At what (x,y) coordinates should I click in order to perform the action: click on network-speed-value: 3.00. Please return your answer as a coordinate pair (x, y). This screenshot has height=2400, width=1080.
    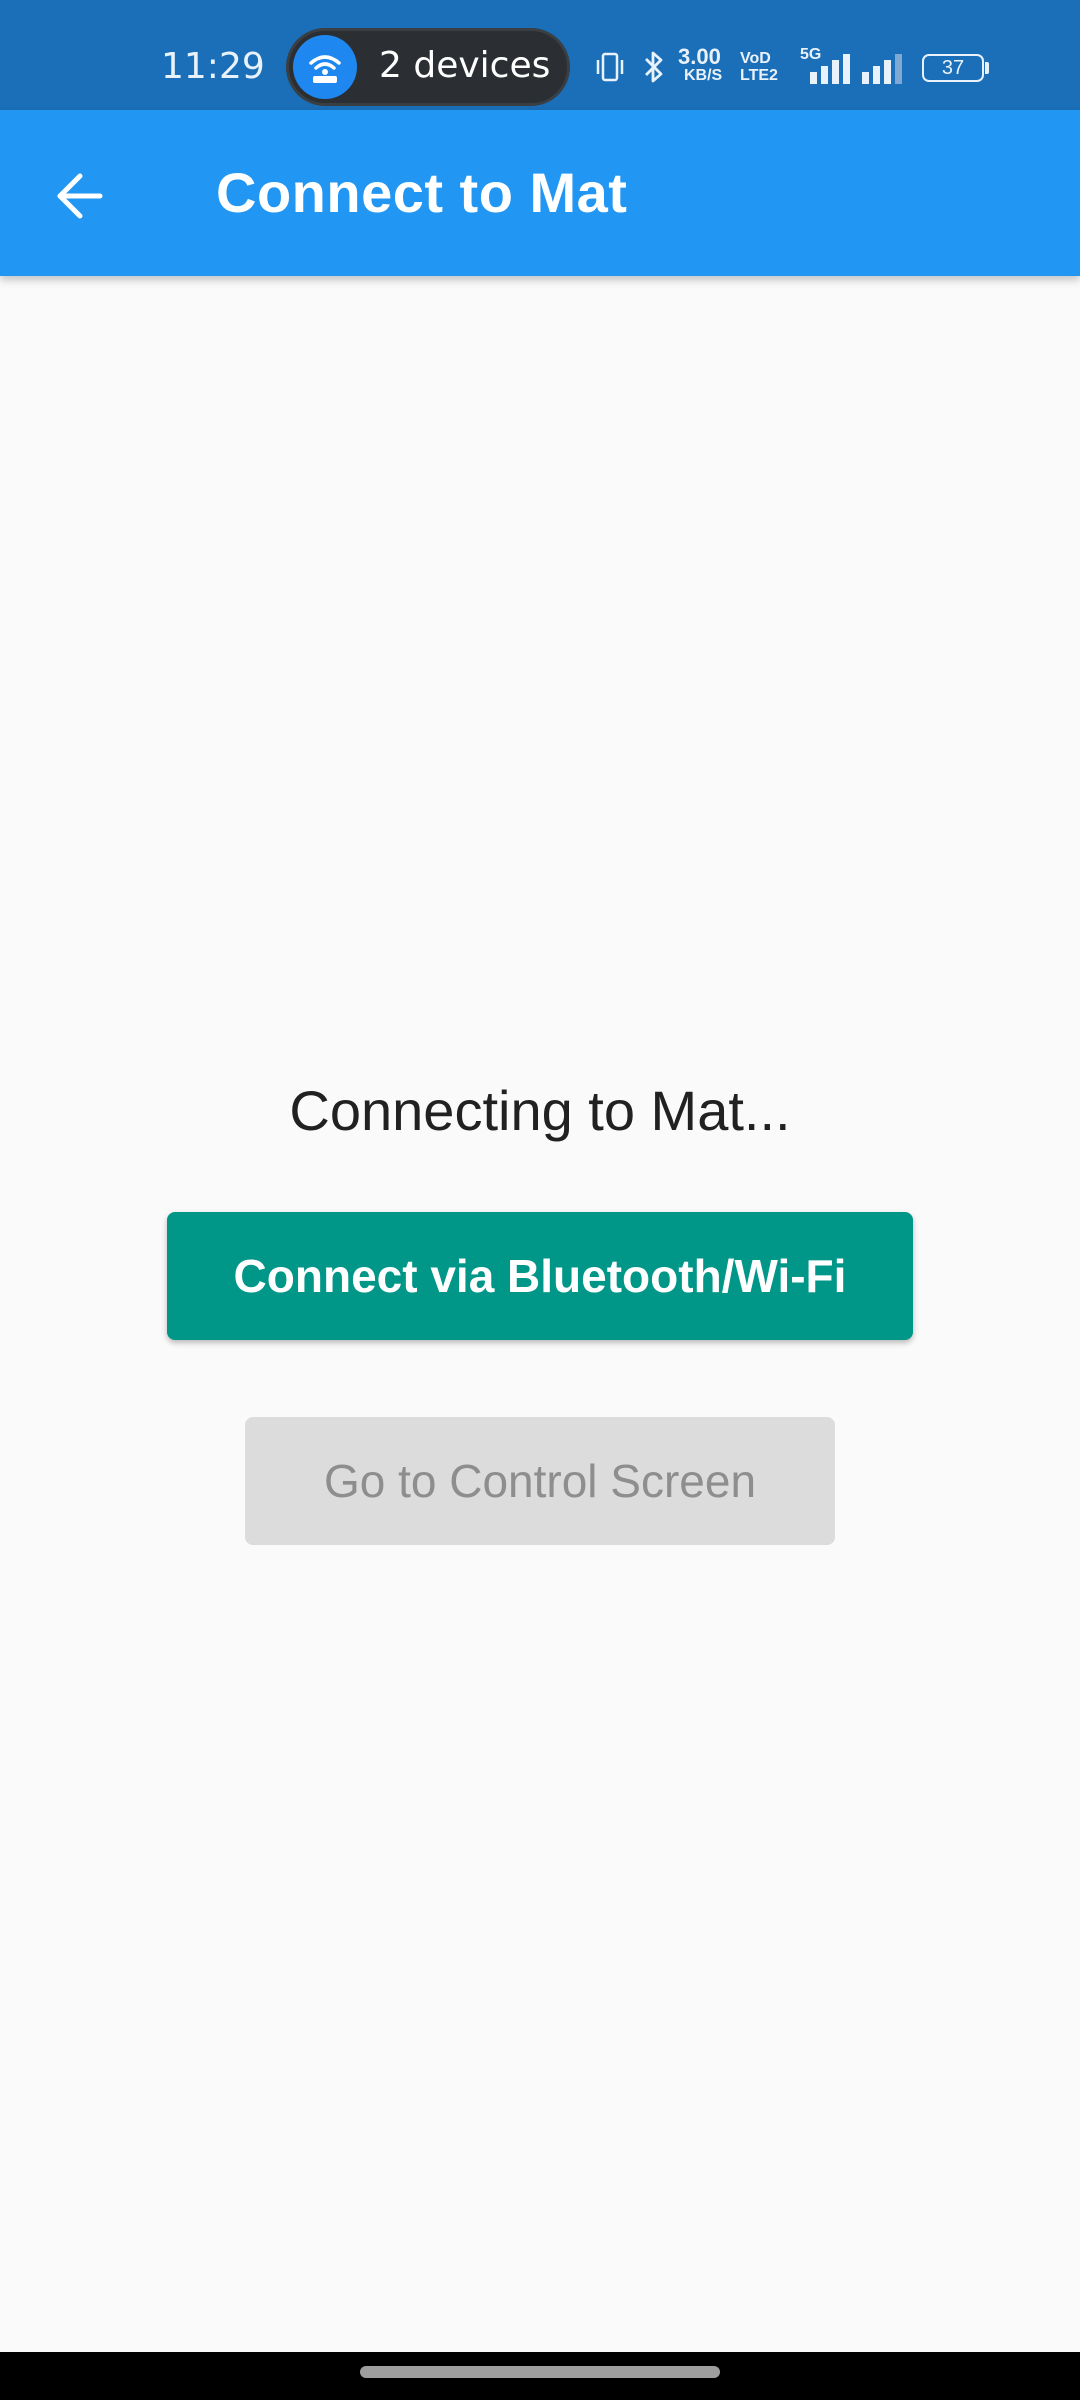
    Looking at the image, I should click on (699, 56).